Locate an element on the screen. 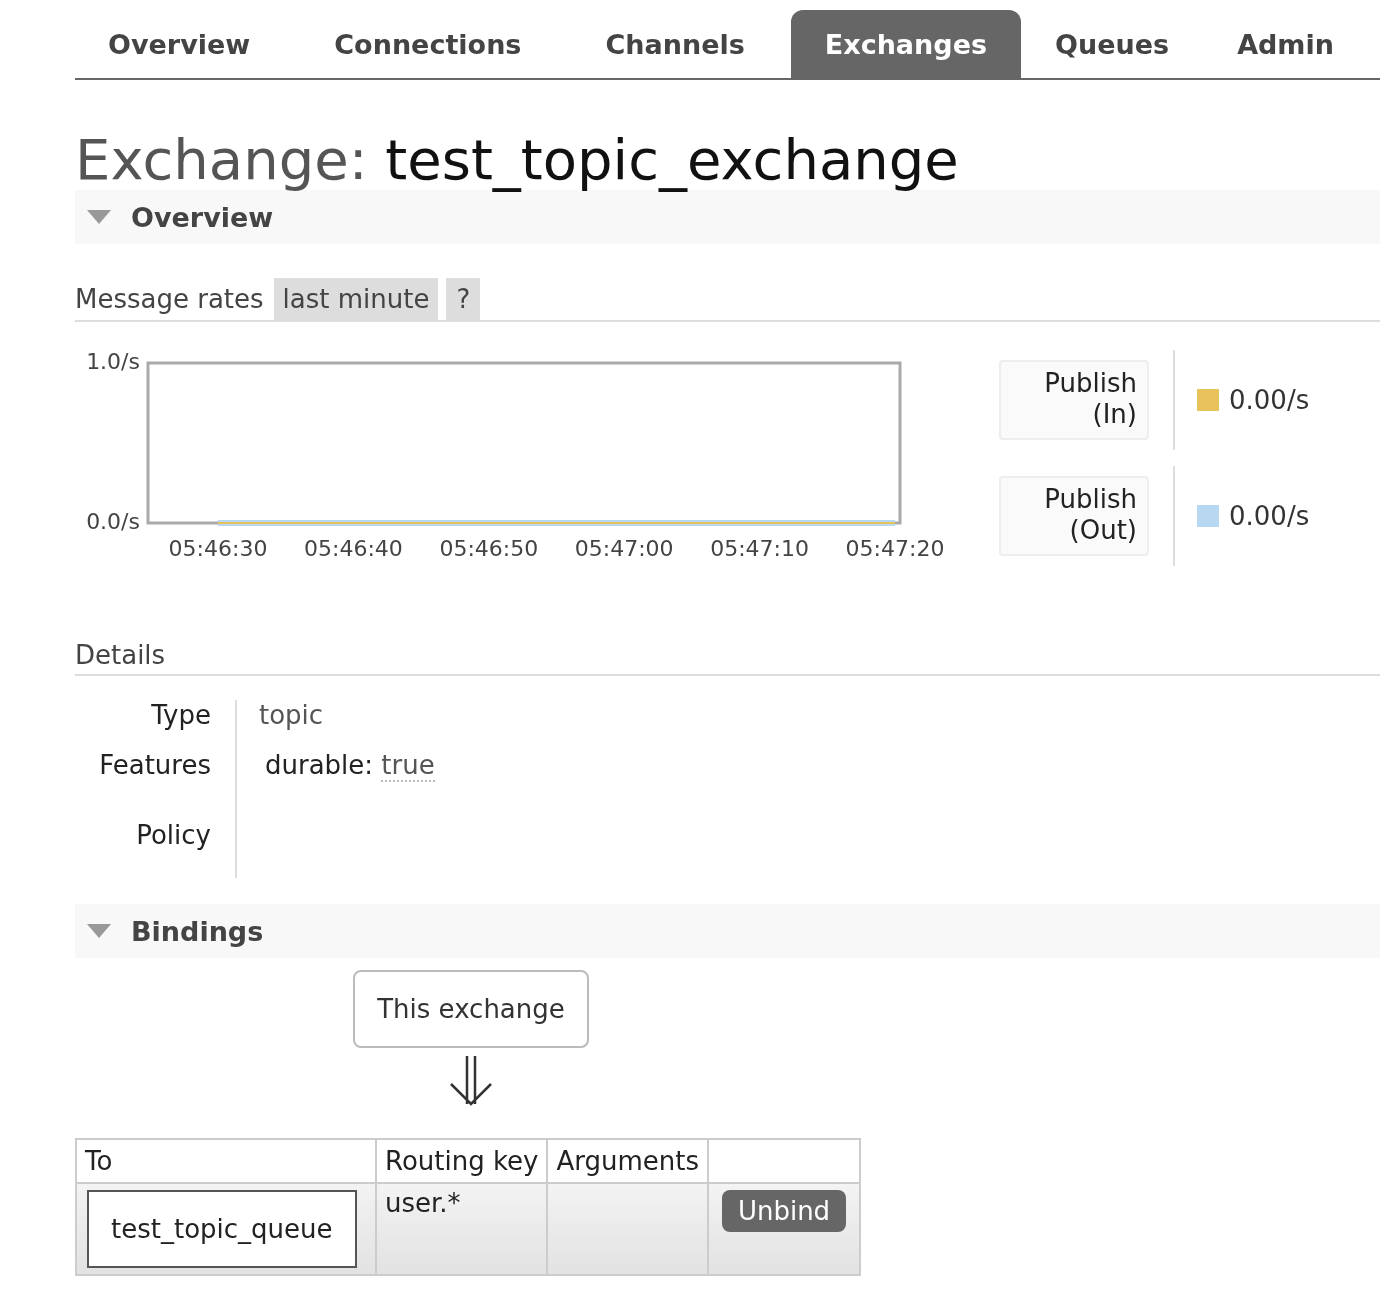 This screenshot has width=1380, height=1290. exchange-node: This exchange is located at coordinates (471, 1009).